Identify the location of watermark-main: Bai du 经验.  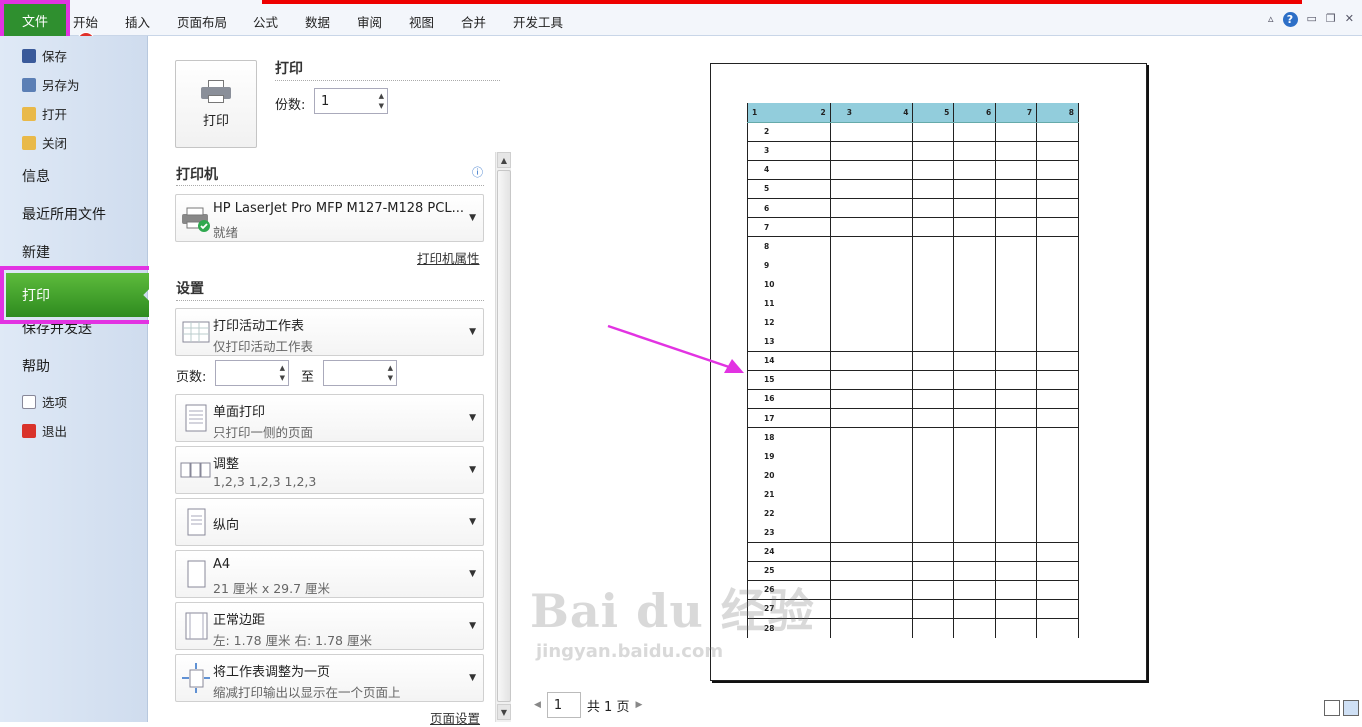
(672, 611).